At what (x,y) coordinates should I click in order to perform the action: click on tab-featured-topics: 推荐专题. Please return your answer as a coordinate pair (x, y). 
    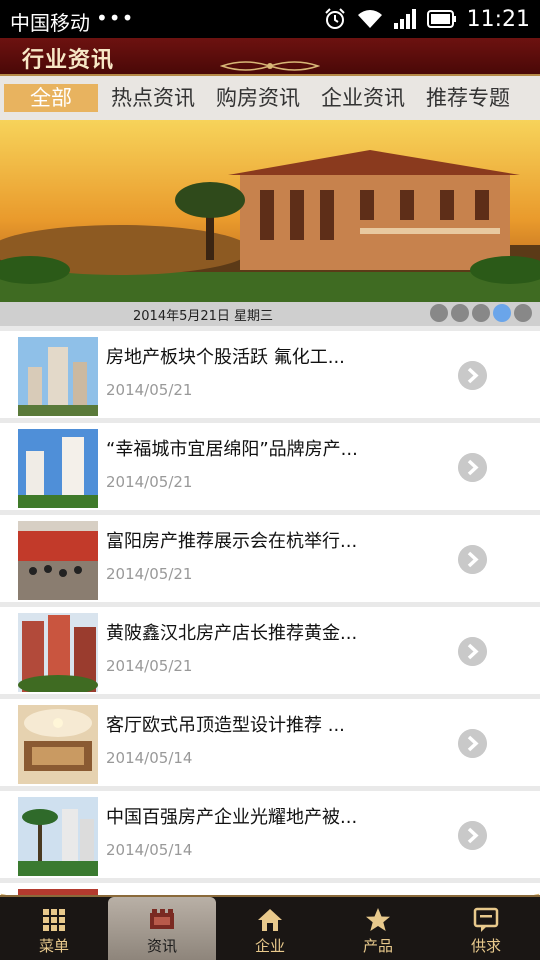
    Looking at the image, I should click on (468, 98).